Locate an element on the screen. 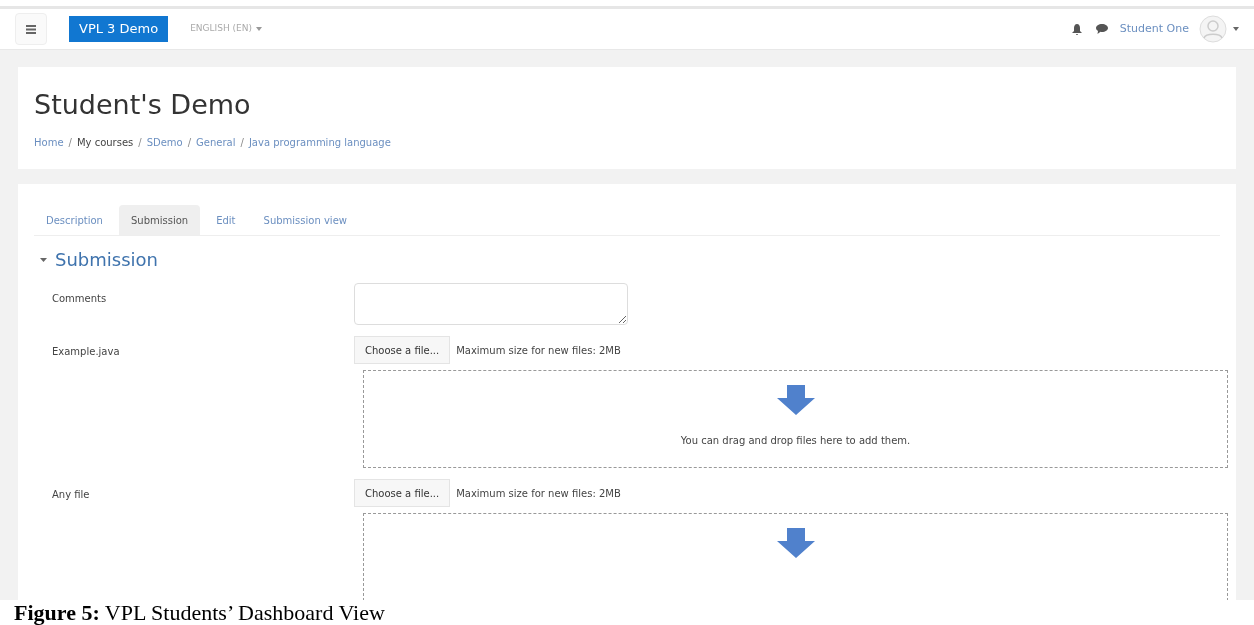 The width and height of the screenshot is (1254, 625). breadcrumb-link: General is located at coordinates (216, 142).